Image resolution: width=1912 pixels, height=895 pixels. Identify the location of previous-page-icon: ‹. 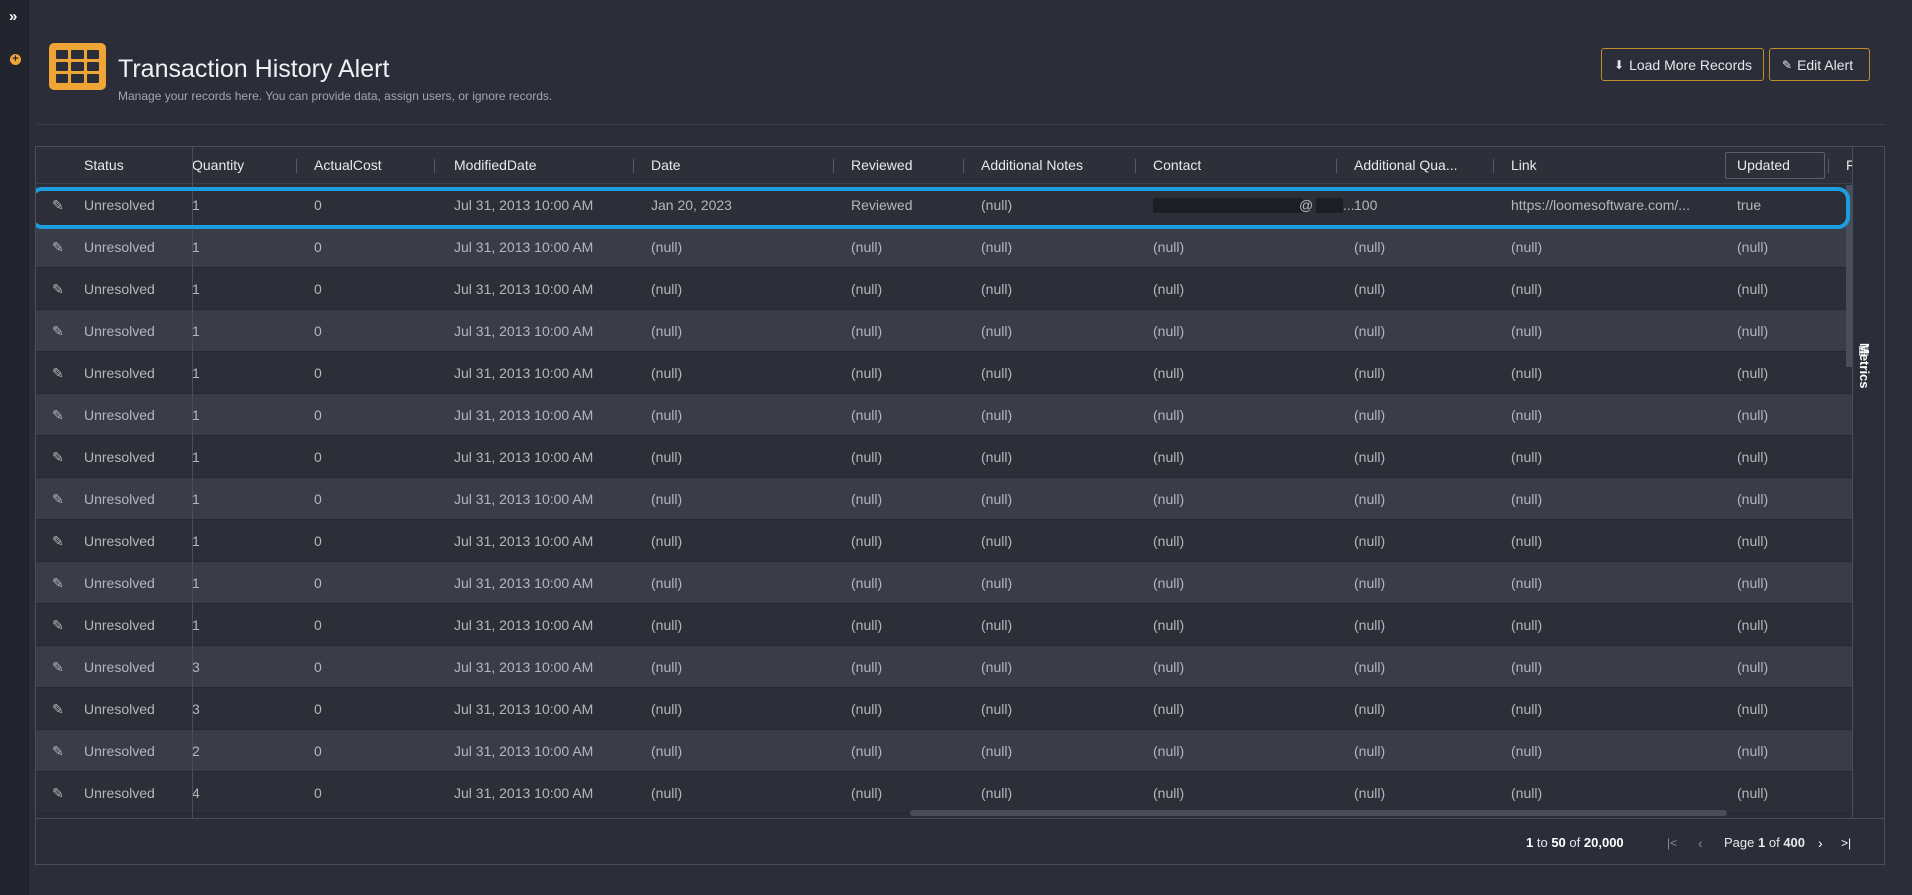
(1700, 841).